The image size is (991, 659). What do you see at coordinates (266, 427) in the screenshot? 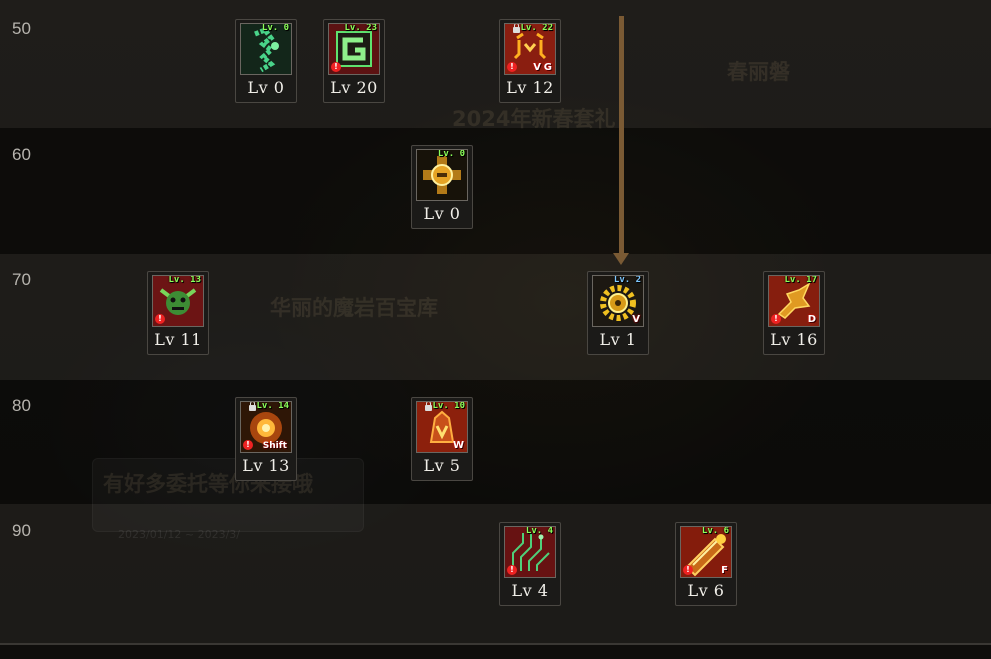
I see `fire-burst-skill-icon: Lv. 14 ! Shift` at bounding box center [266, 427].